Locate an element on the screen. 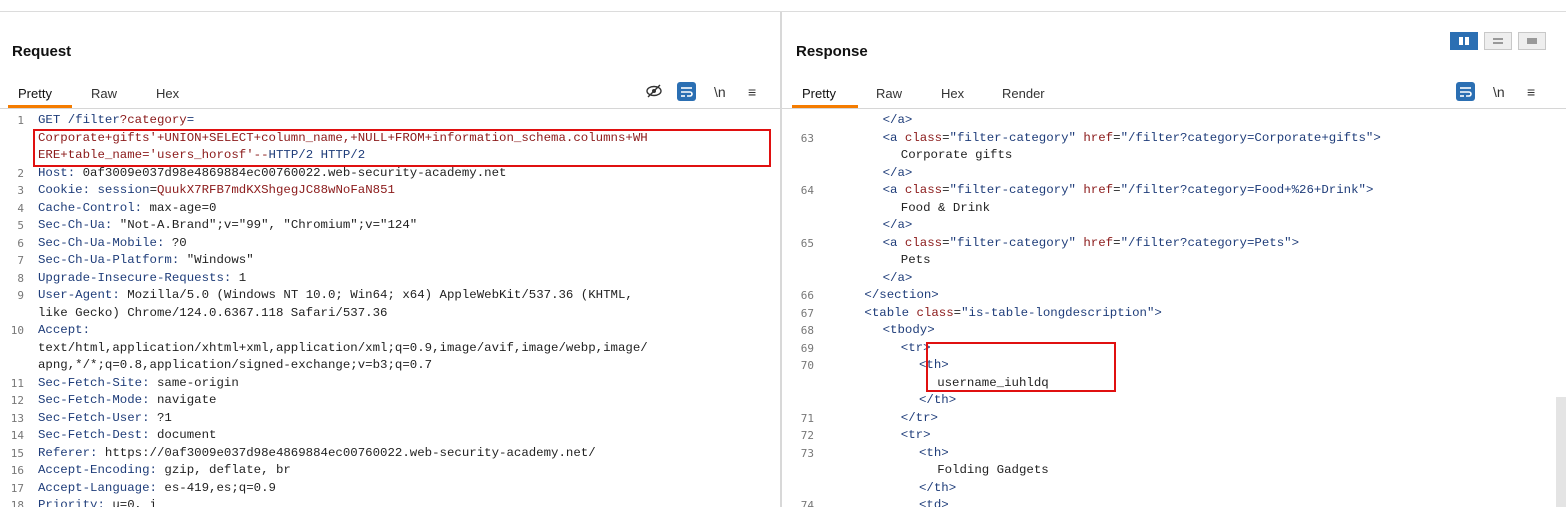  response-tab-raw: Raw is located at coordinates (889, 93).